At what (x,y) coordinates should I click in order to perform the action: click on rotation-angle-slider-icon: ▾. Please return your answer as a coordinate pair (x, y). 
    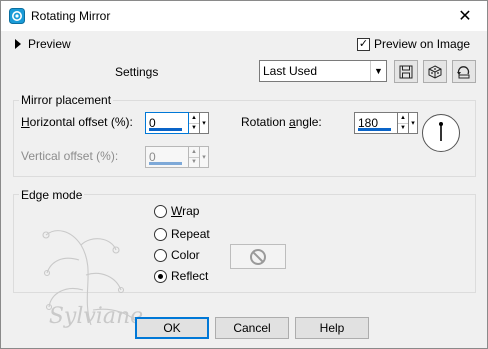
    Looking at the image, I should click on (413, 123).